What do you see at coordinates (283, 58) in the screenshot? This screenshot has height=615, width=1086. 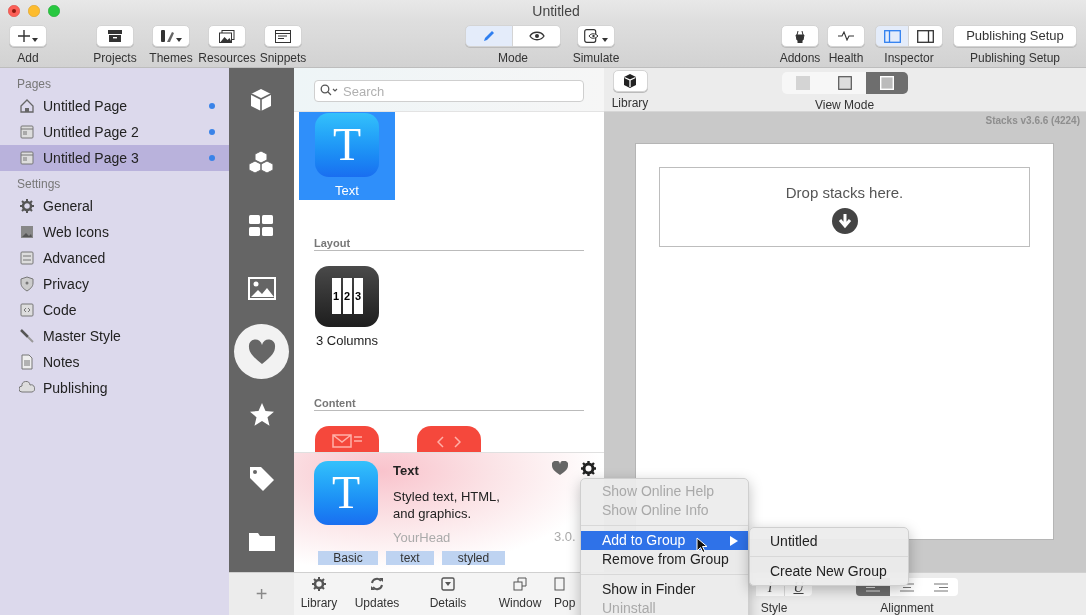 I see `toolbar-label: Snippets` at bounding box center [283, 58].